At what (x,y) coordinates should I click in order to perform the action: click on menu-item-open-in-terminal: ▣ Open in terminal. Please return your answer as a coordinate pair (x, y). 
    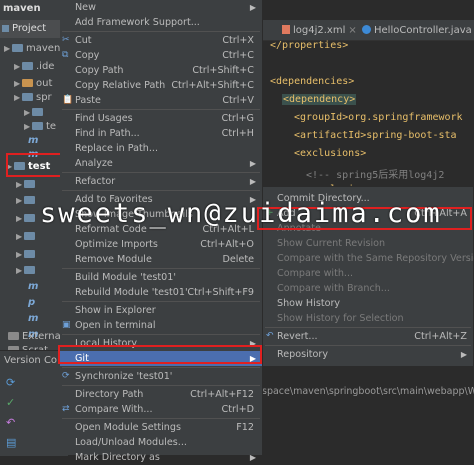
    Looking at the image, I should click on (161, 325).